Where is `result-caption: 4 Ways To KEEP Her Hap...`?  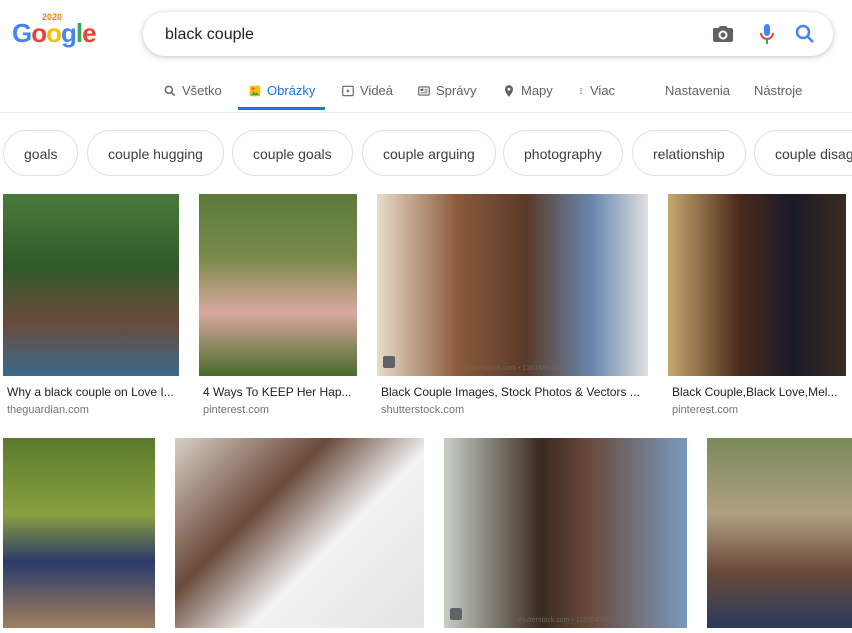 result-caption: 4 Ways To KEEP Her Hap... is located at coordinates (280, 392).